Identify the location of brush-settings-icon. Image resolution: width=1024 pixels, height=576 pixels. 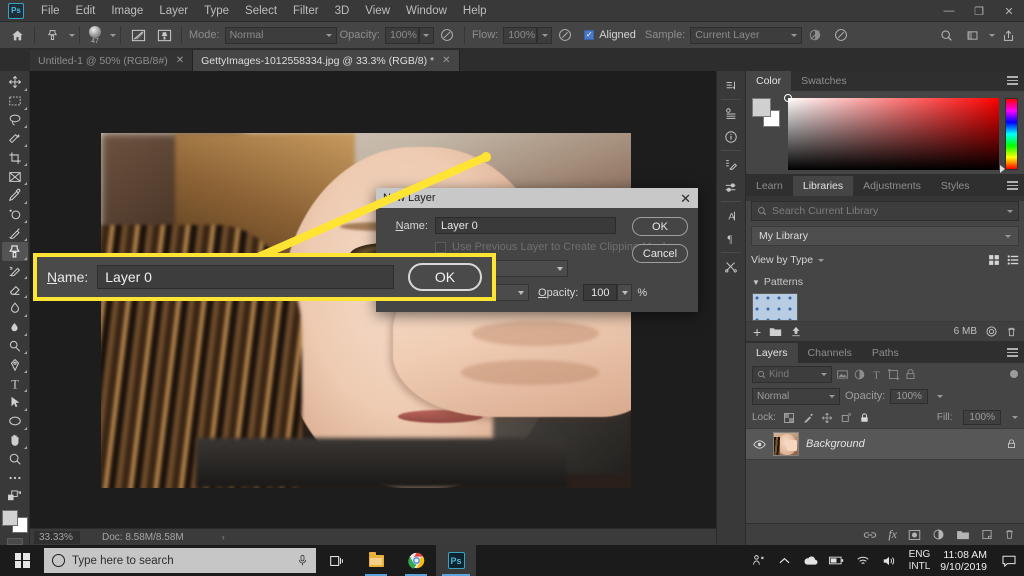
(731, 164).